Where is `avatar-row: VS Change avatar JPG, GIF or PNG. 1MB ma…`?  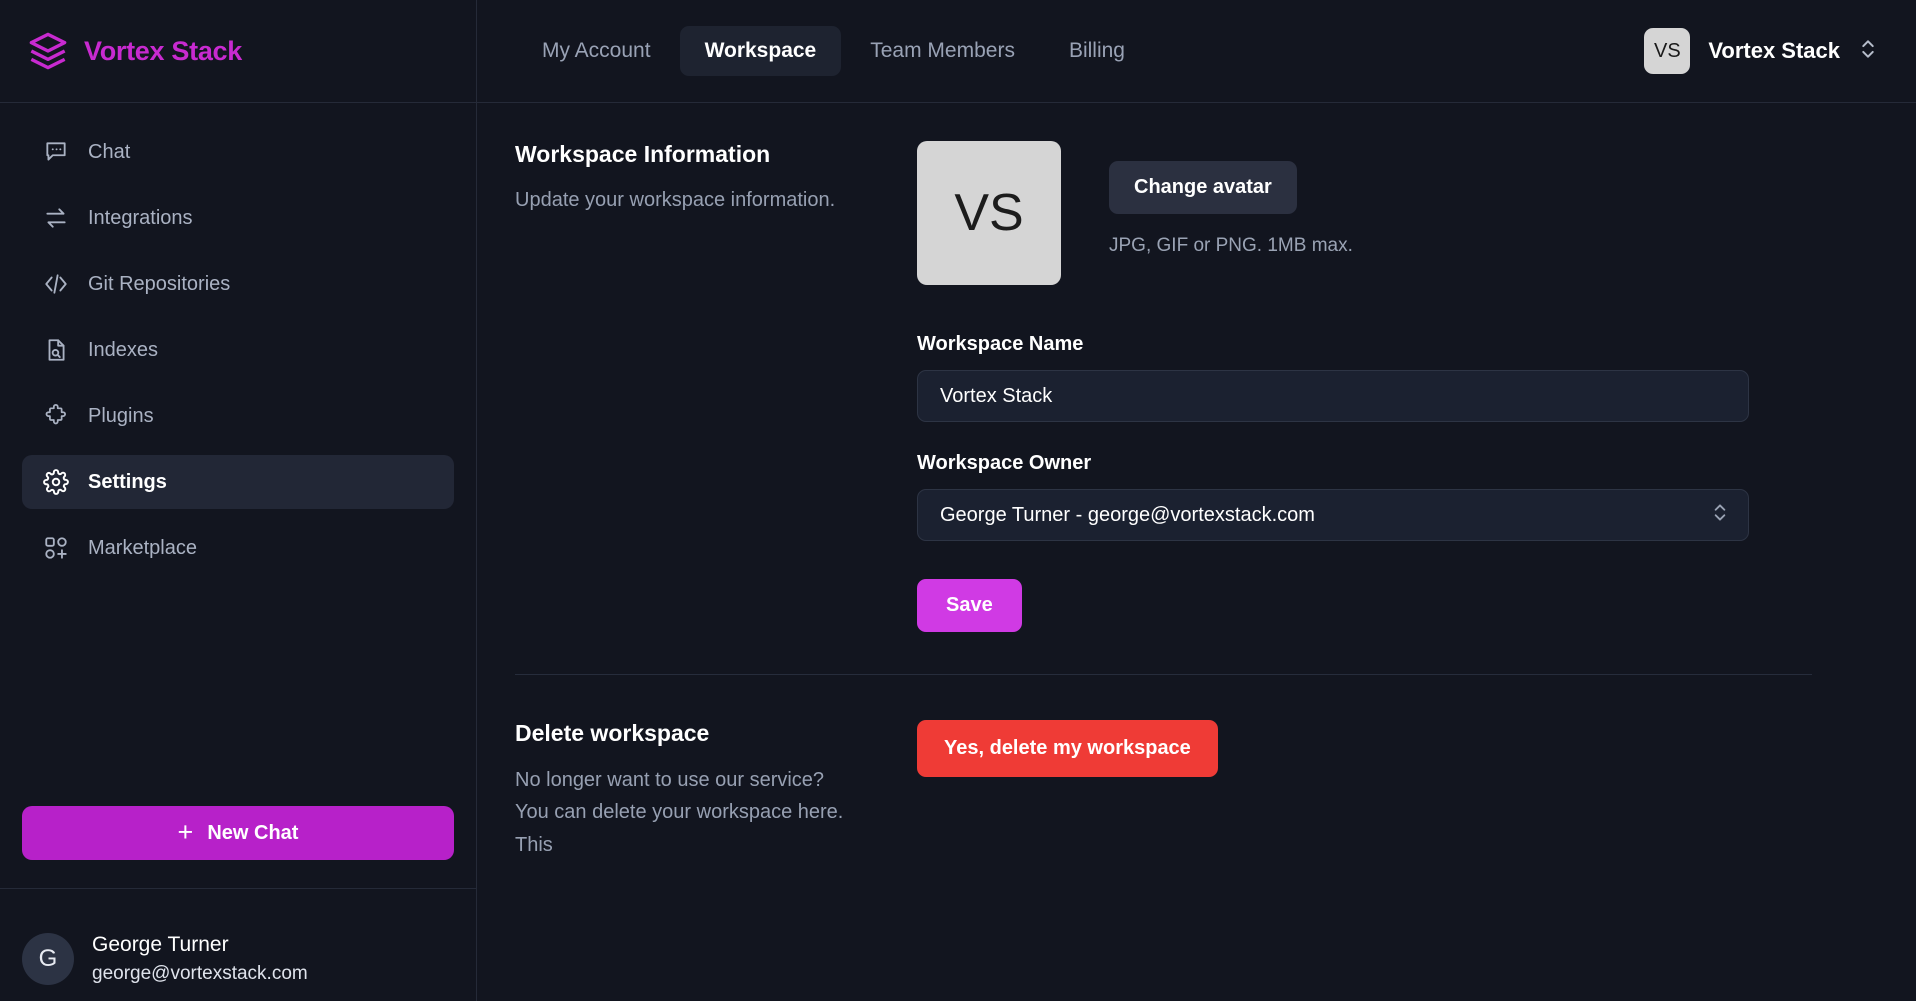 avatar-row: VS Change avatar JPG, GIF or PNG. 1MB ma… is located at coordinates (1364, 213).